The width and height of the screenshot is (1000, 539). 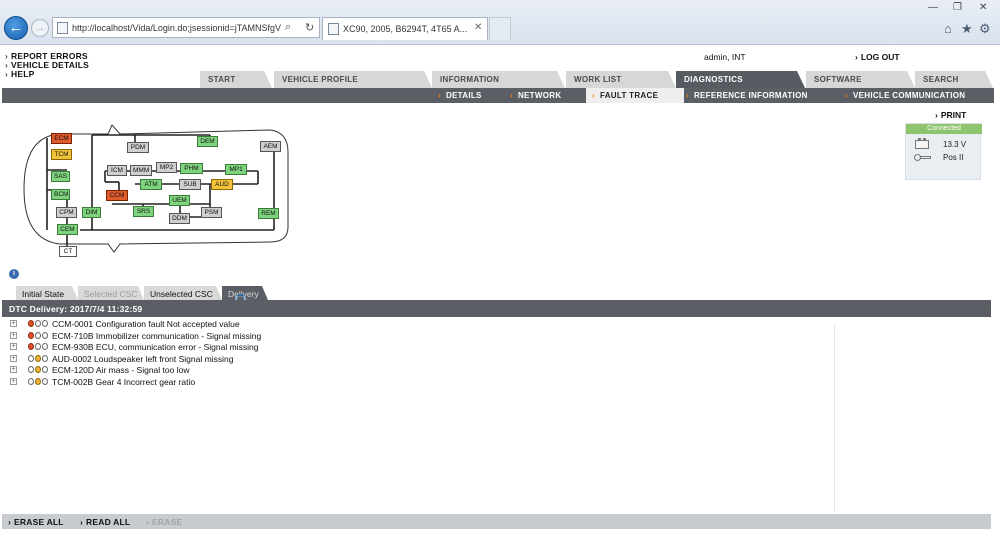 I want to click on connection-status: Connected, so click(x=944, y=129).